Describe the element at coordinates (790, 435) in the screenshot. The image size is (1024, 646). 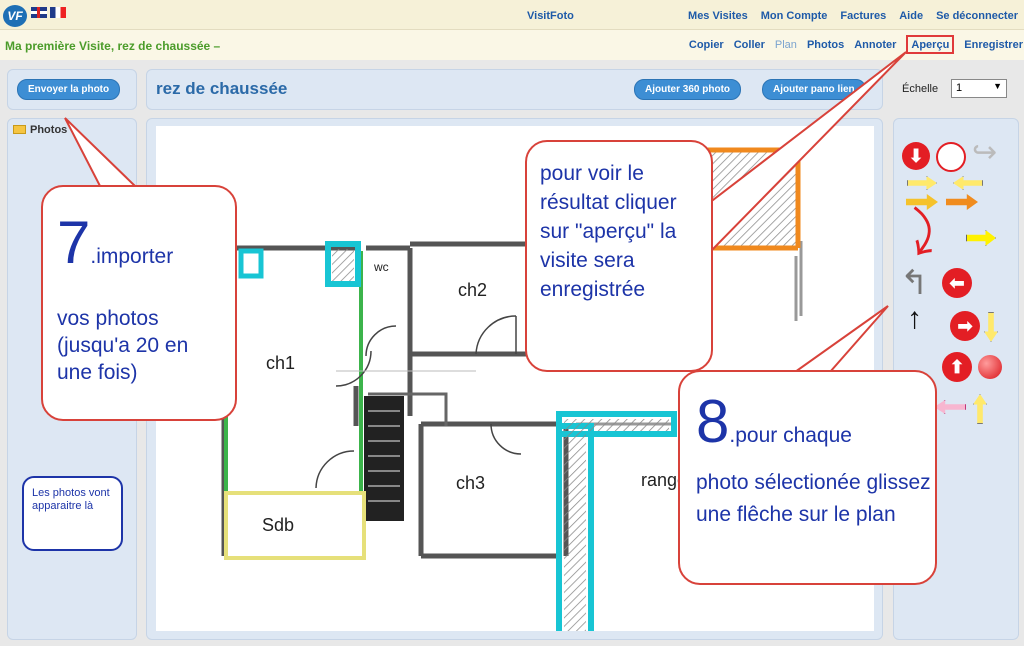
I see `callout-8-heading: .pour chaque` at that location.